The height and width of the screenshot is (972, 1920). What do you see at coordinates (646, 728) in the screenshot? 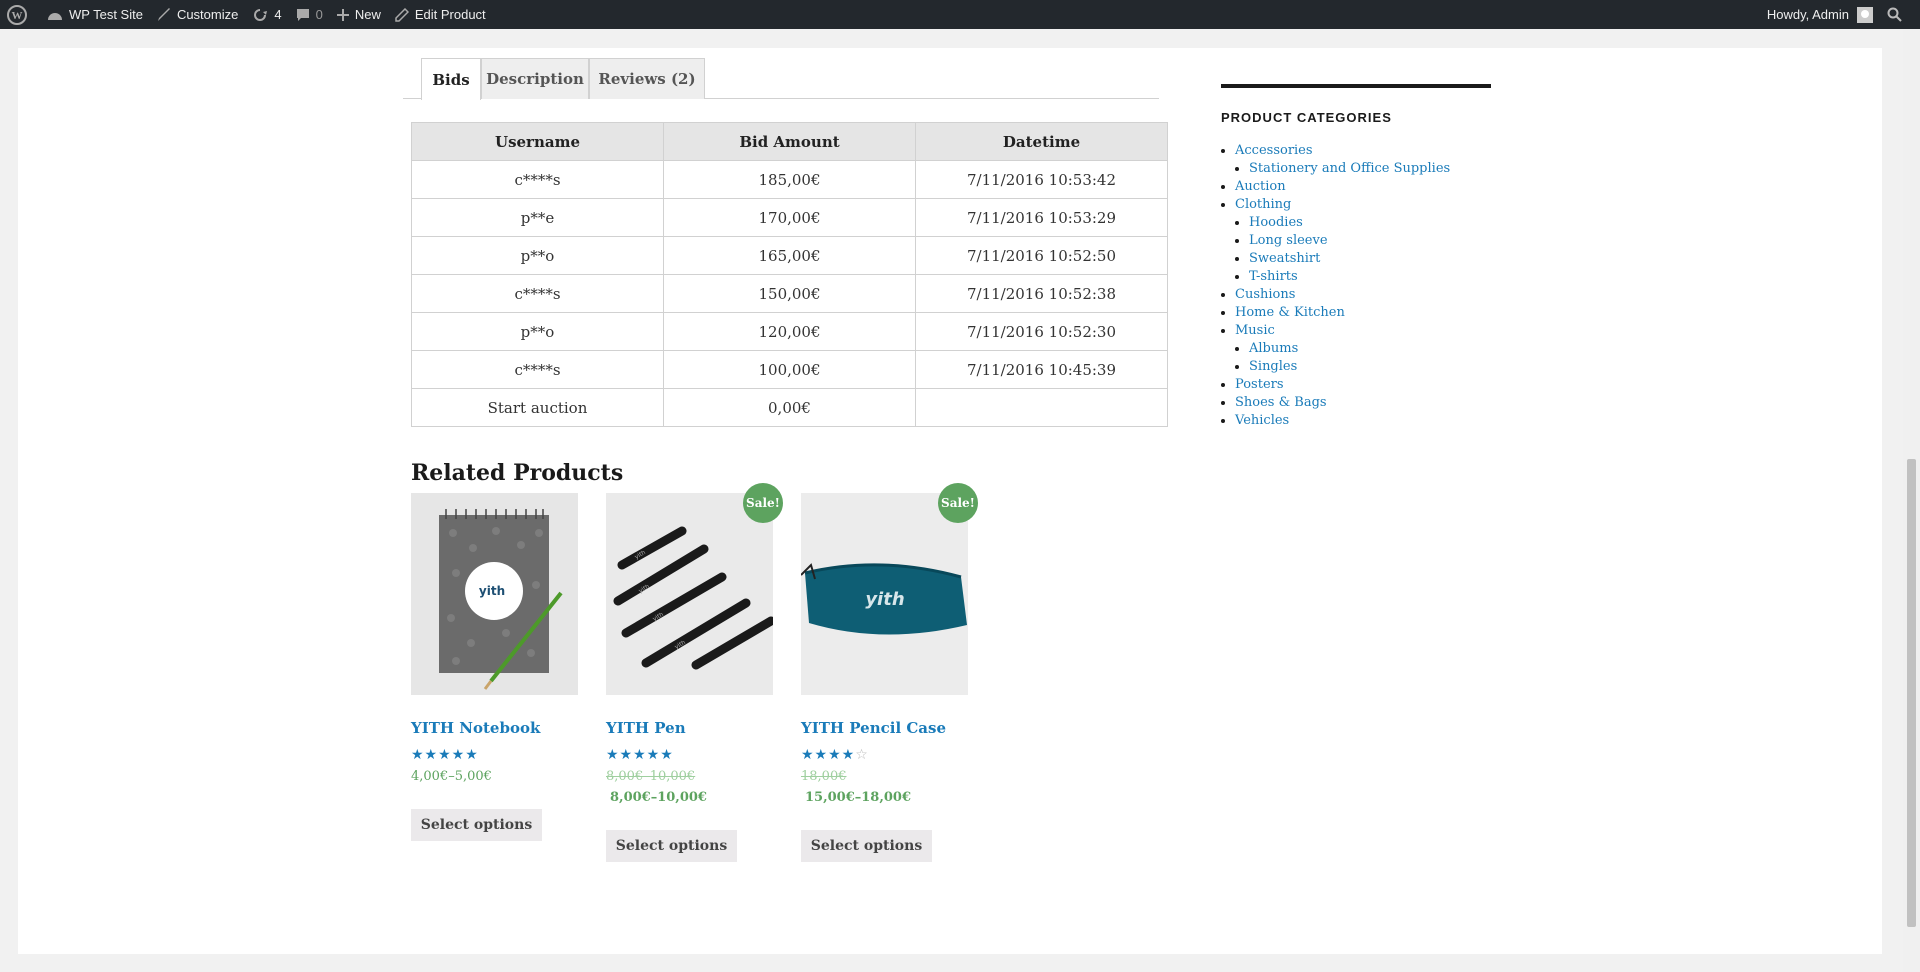
I see `product-title-pen: YITH Pen` at bounding box center [646, 728].